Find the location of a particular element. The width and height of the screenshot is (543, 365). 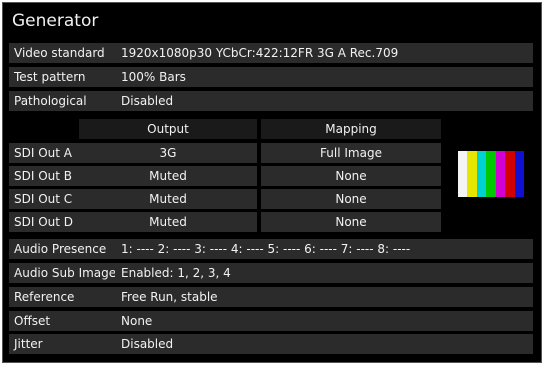

sdi-out-a-mapping: Full Image is located at coordinates (351, 153).